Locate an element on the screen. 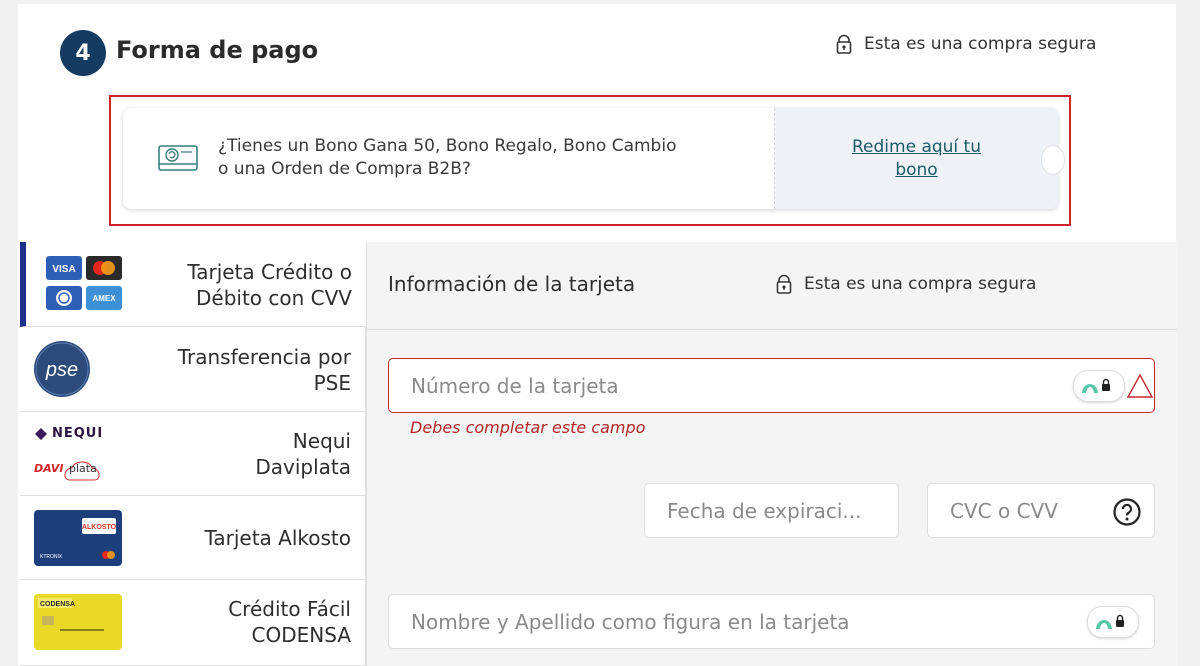 Image resolution: width=1200 pixels, height=666 pixels. method-nequi-daviplata: NEQUI DAVI plata Nequi Daviplata is located at coordinates (193, 454).